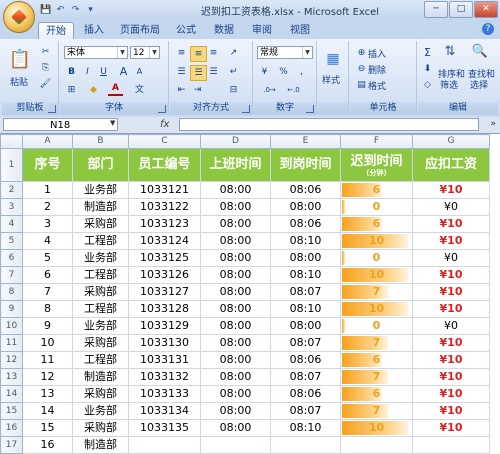 The width and height of the screenshot is (500, 454). Describe the element at coordinates (164, 165) in the screenshot. I see `header-emp-id: 员工编号` at that location.